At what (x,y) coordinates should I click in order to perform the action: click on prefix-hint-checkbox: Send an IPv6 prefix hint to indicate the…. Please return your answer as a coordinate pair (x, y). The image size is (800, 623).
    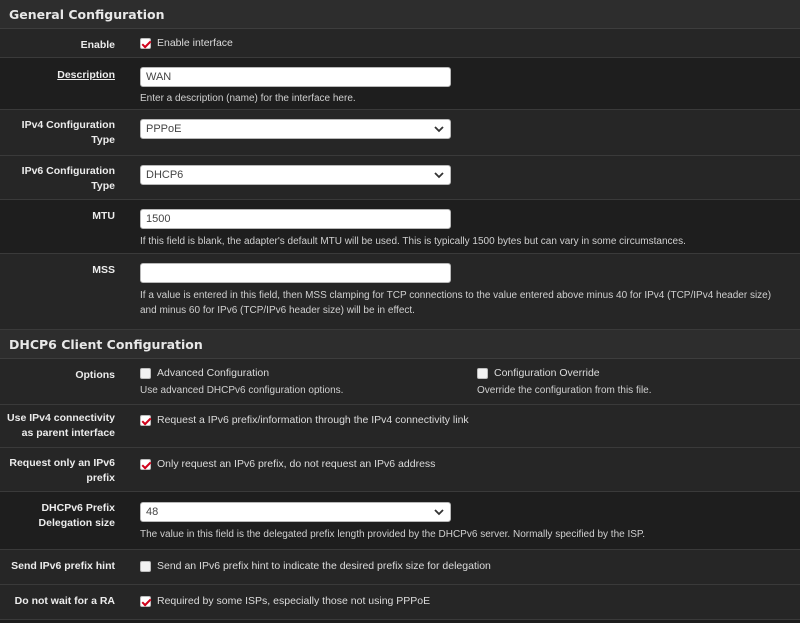
    Looking at the image, I should click on (465, 566).